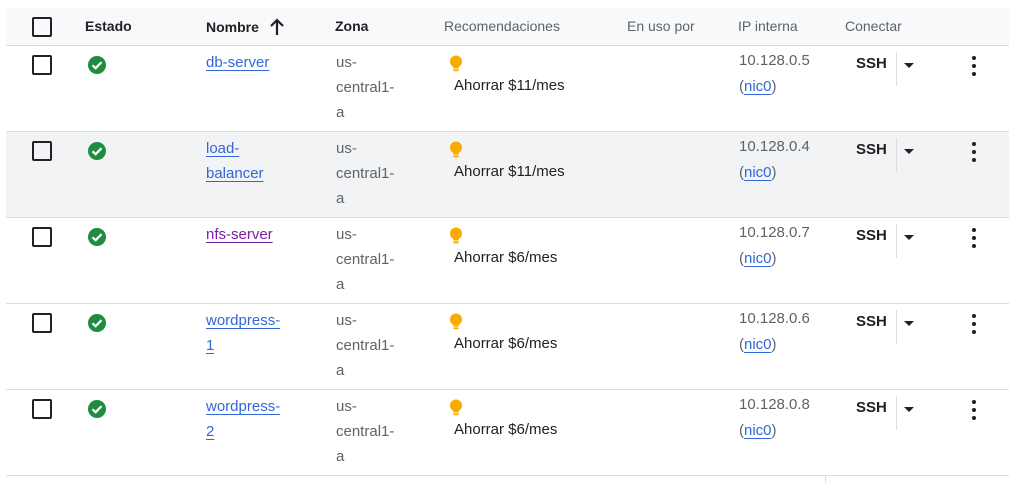 This screenshot has height=483, width=1029. I want to click on instance-name-link: nfs-server, so click(251, 234).